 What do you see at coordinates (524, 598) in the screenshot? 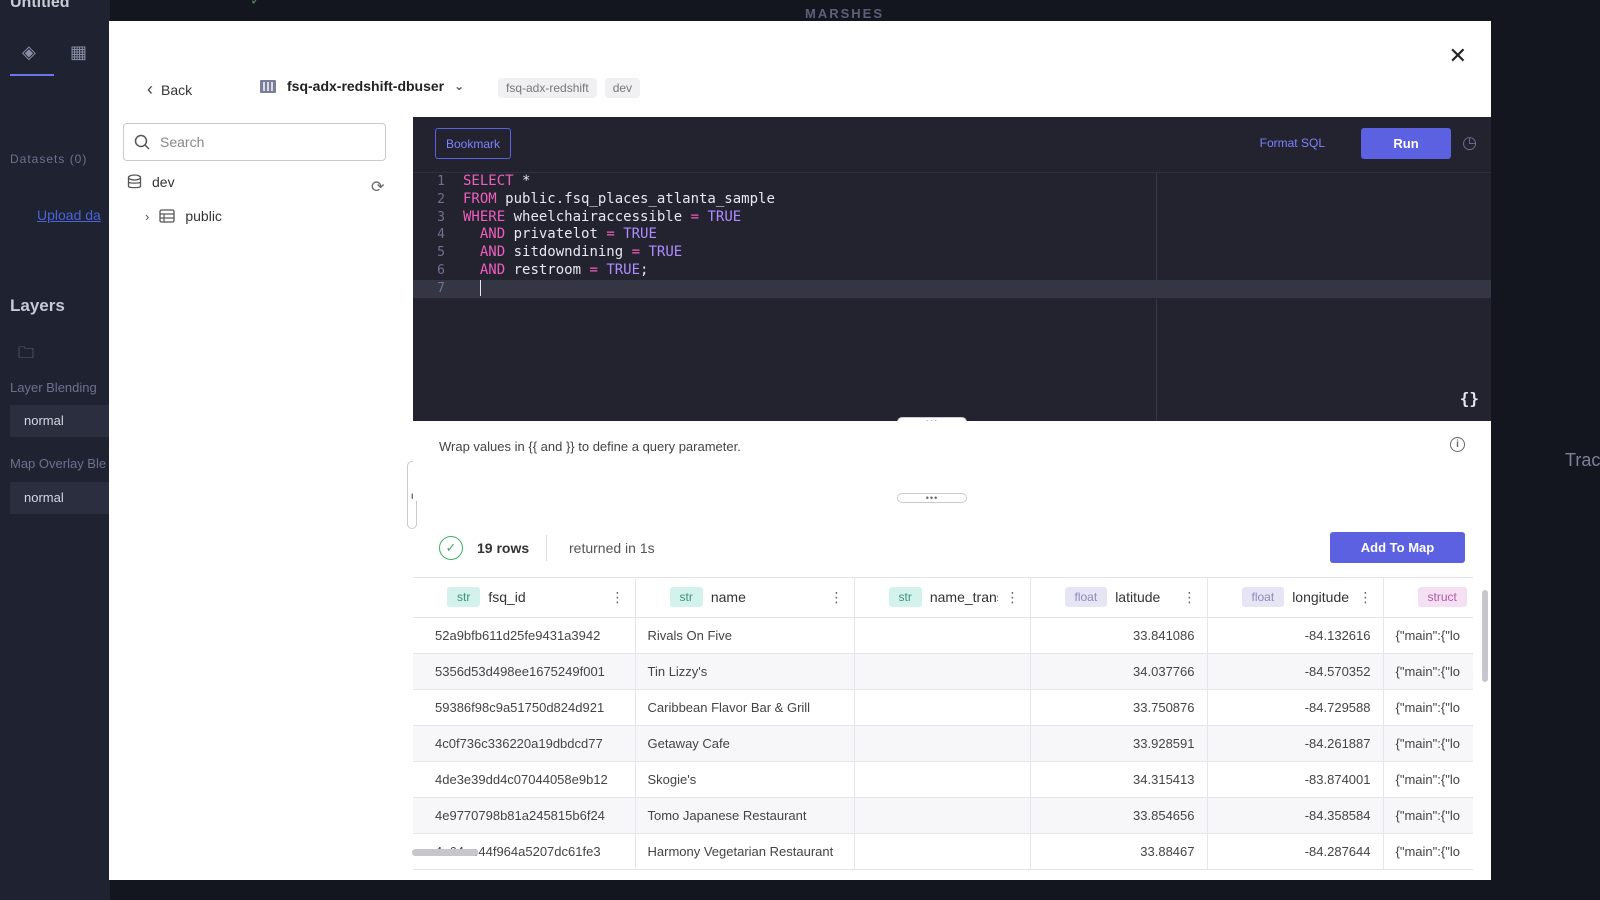
I see `column-header: str fsq_id ⋮` at bounding box center [524, 598].